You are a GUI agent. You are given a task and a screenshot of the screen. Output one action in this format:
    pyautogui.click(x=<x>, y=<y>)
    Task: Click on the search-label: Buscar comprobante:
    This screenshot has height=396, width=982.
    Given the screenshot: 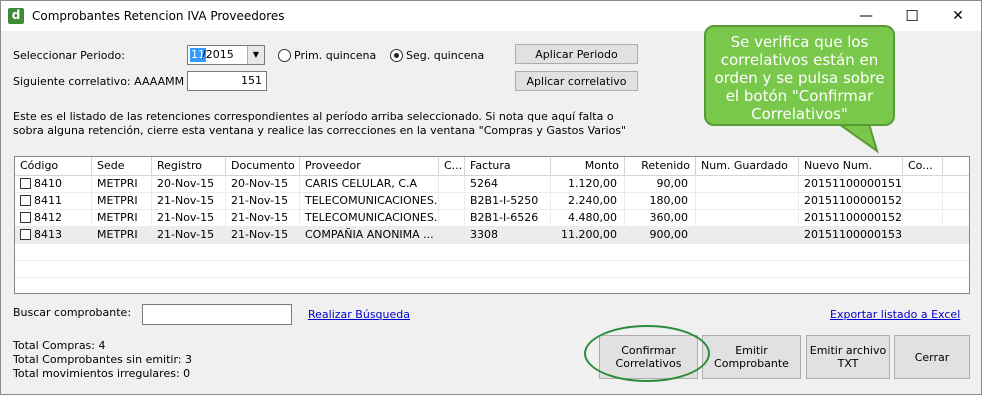 What is the action you would take?
    pyautogui.click(x=72, y=312)
    